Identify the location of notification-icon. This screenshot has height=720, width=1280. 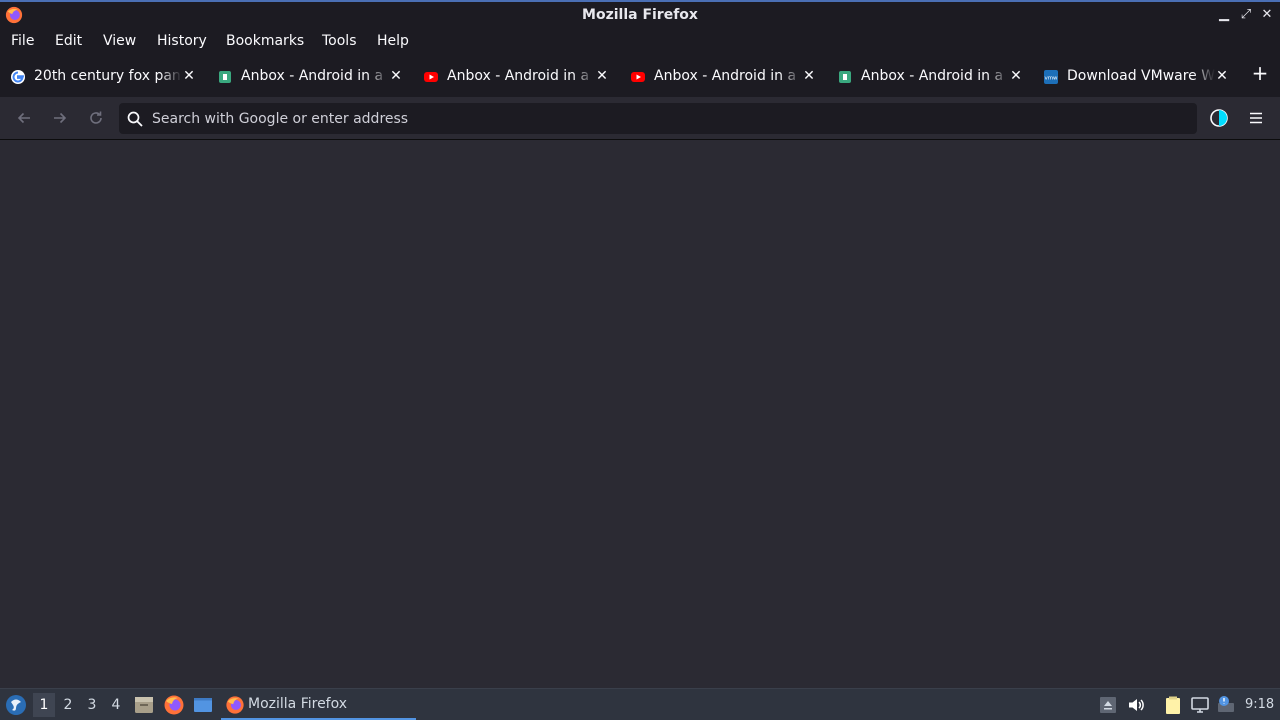
(1226, 705).